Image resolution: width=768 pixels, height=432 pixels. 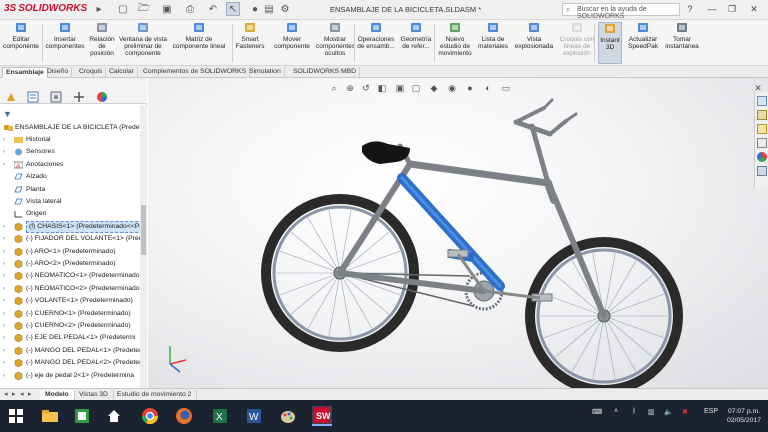 What do you see at coordinates (254, 416) in the screenshot?
I see `word-icon: W` at bounding box center [254, 416].